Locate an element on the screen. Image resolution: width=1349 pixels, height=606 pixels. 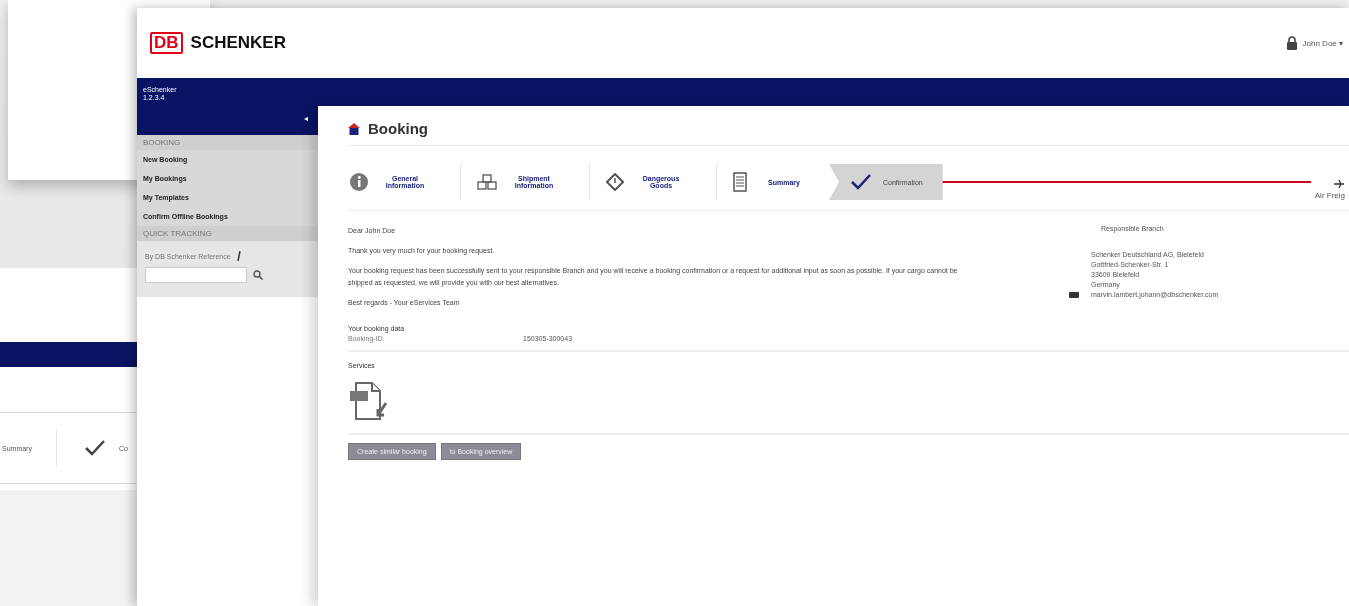
search-icon is located at coordinates (258, 275).